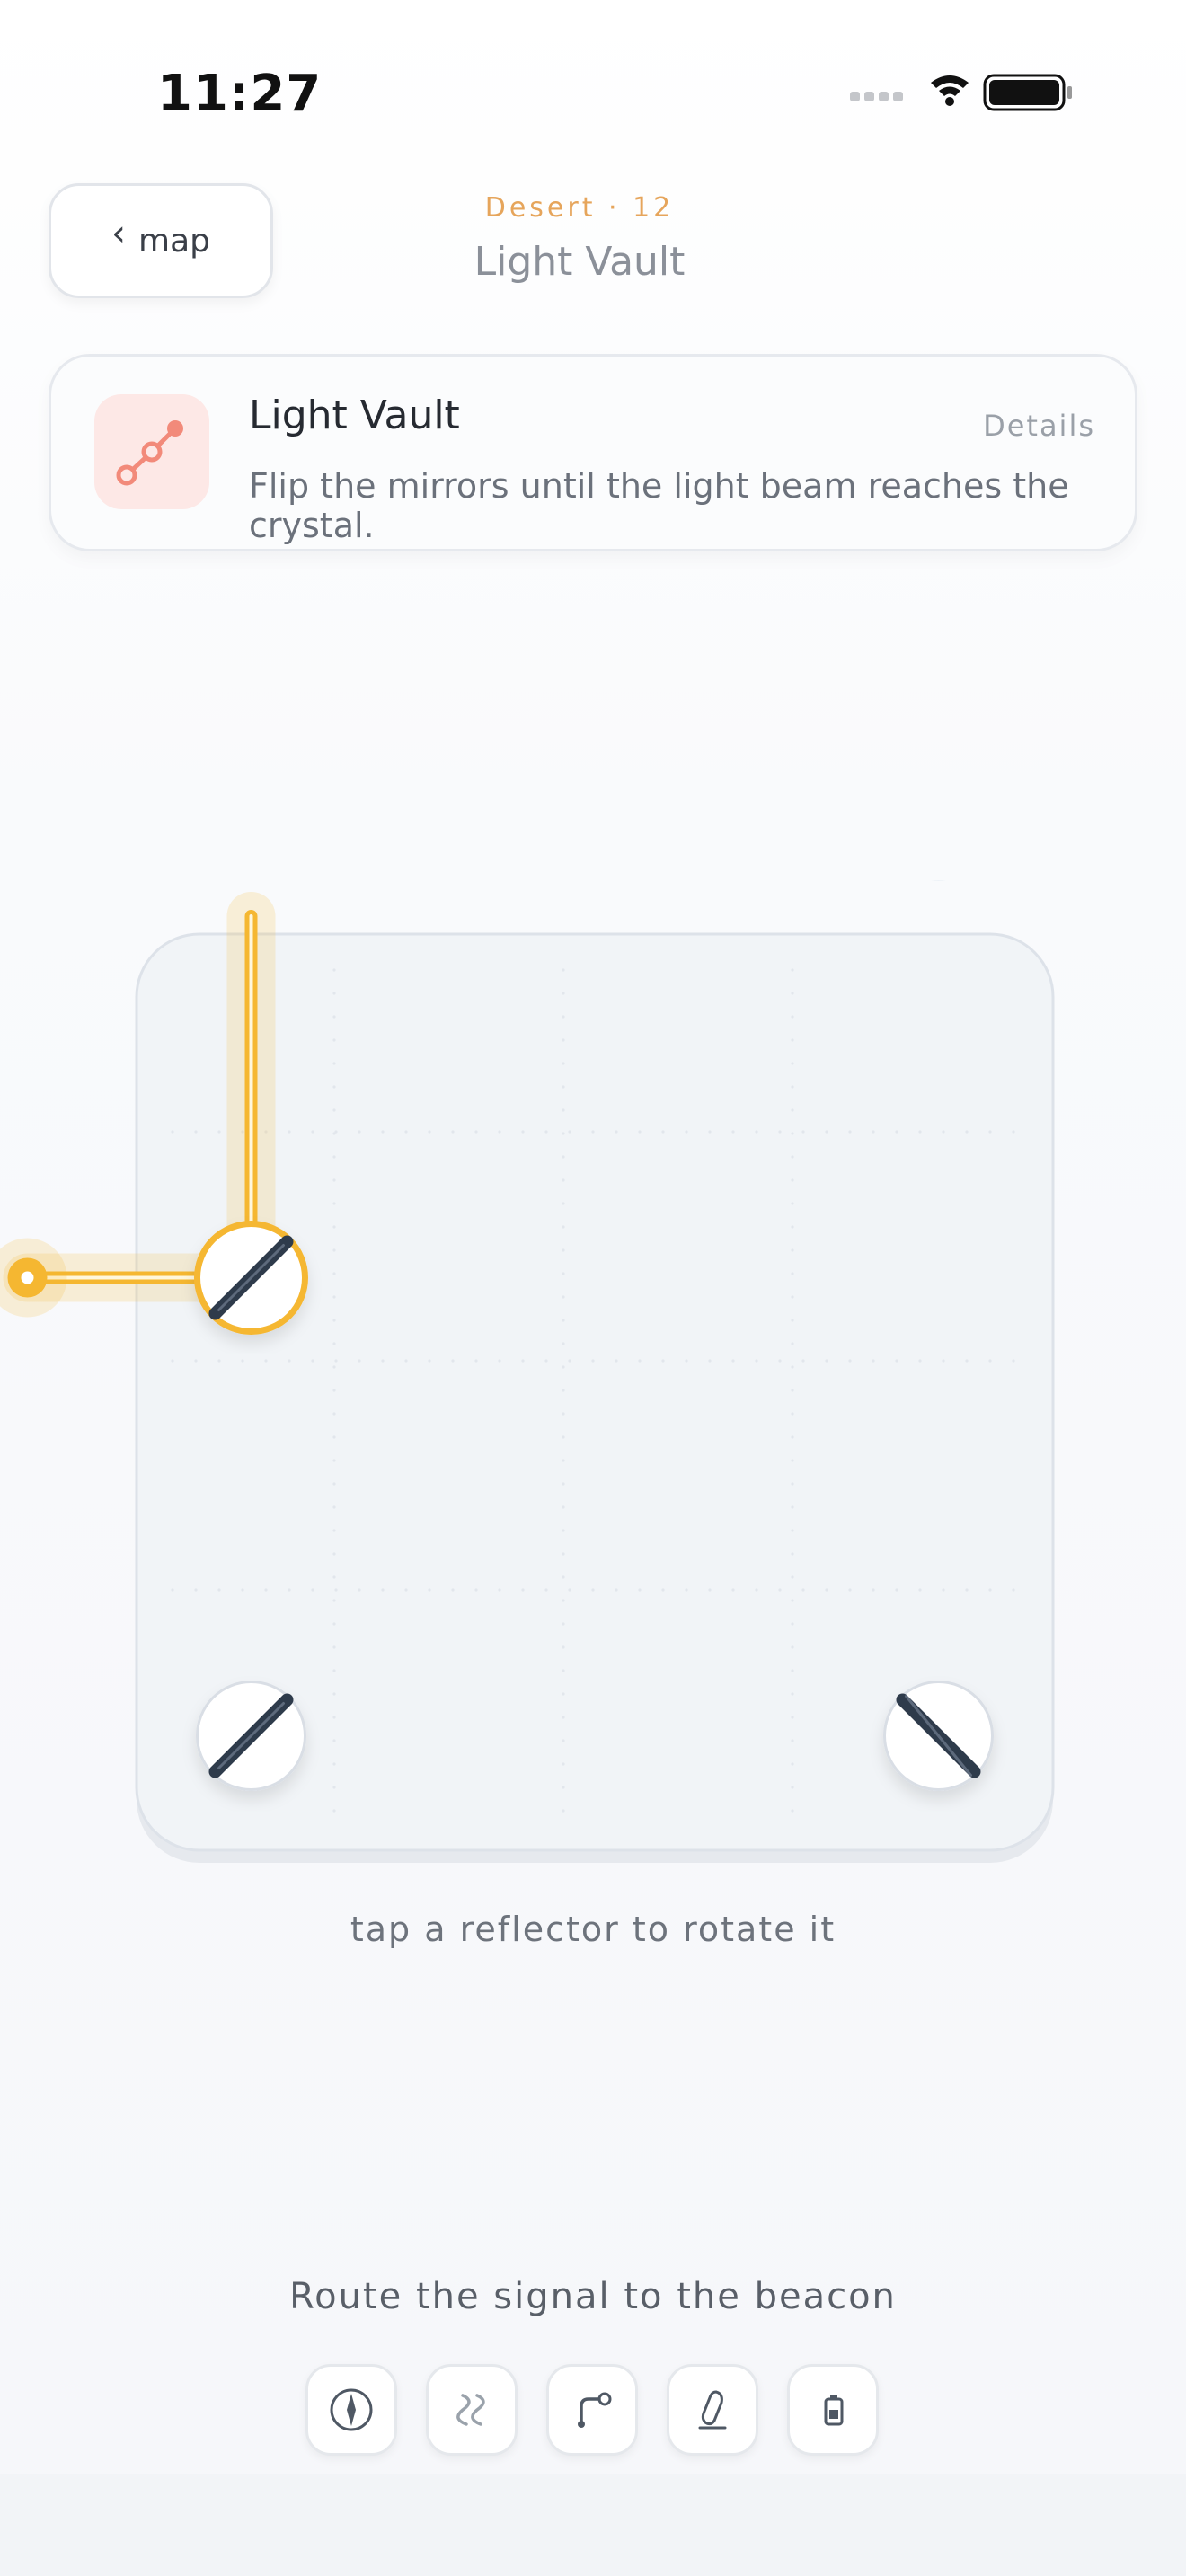  I want to click on wave-tool-button, so click(472, 2410).